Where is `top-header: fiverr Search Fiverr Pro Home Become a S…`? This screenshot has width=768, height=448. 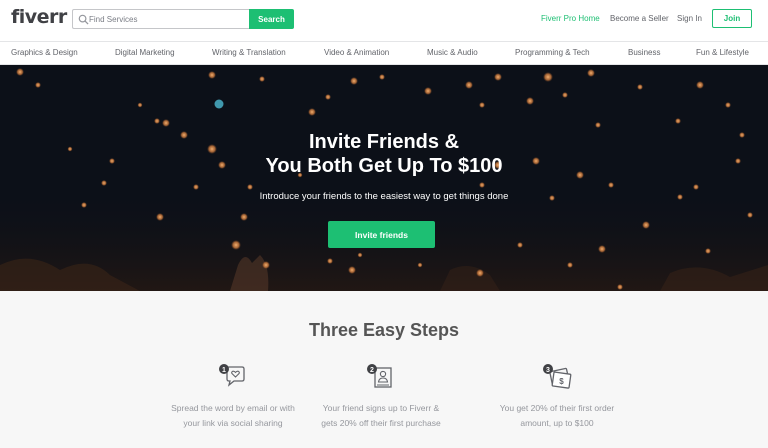
top-header: fiverr Search Fiverr Pro Home Become a S… is located at coordinates (384, 20).